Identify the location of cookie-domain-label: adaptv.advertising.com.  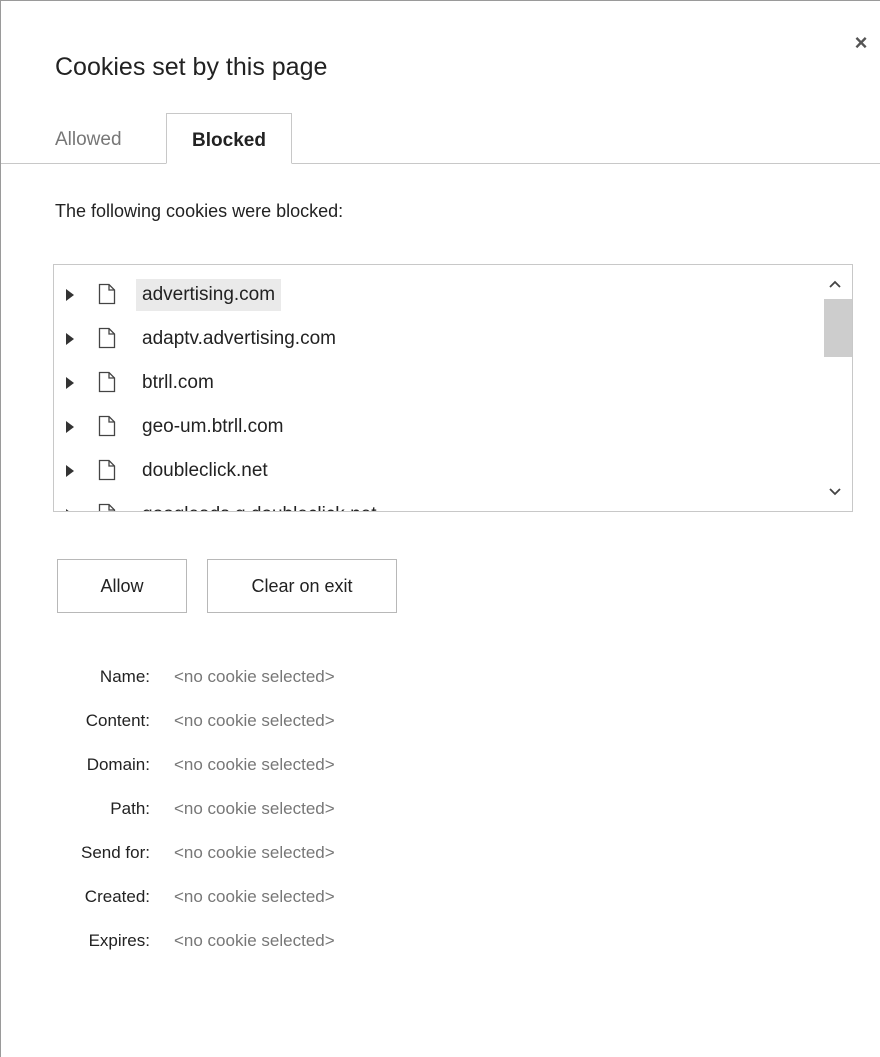
(239, 339).